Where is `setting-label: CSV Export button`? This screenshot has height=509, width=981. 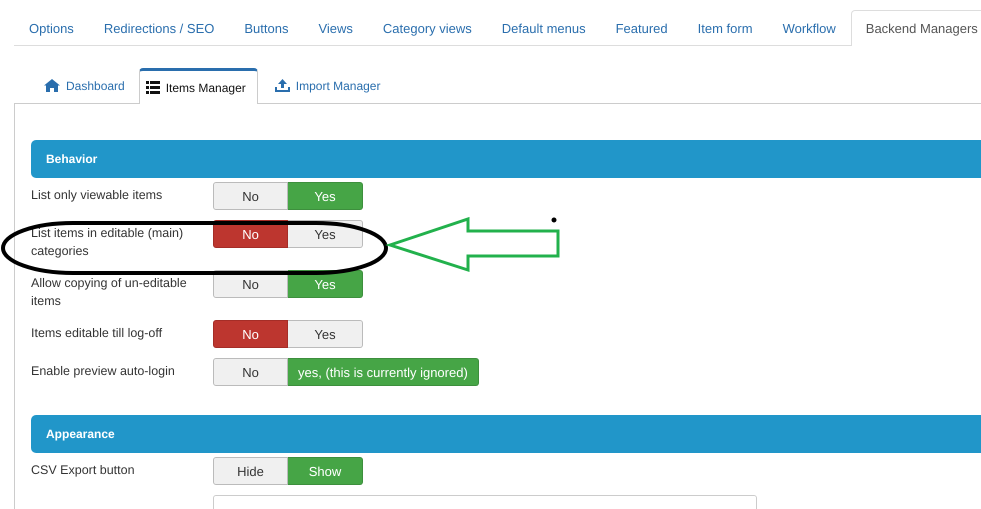 setting-label: CSV Export button is located at coordinates (83, 470).